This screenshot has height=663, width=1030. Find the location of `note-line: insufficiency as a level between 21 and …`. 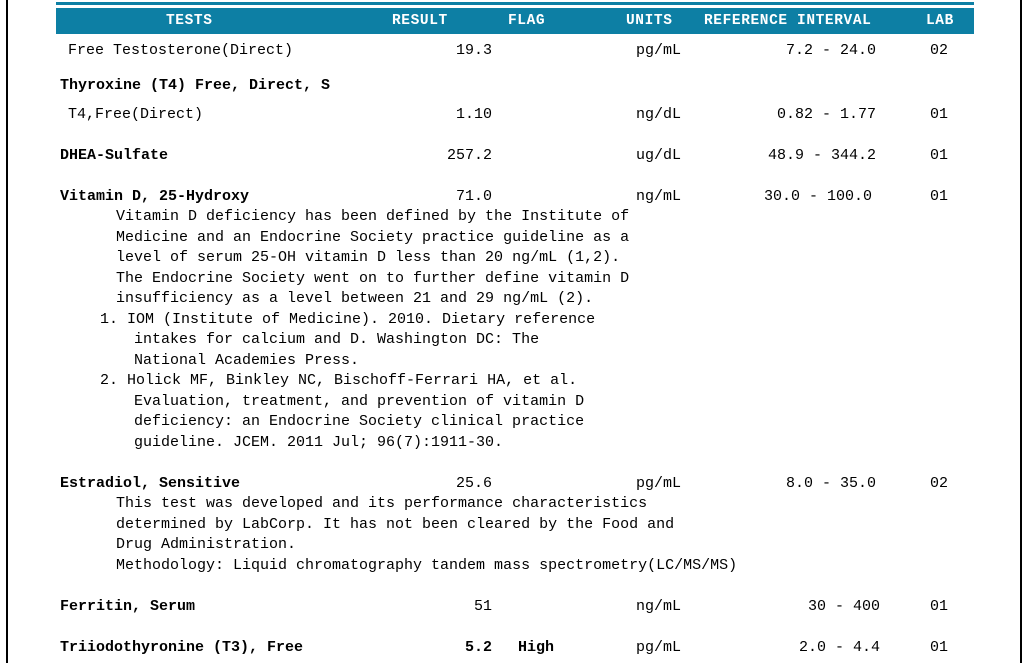

note-line: insufficiency as a level between 21 and … is located at coordinates (355, 298).